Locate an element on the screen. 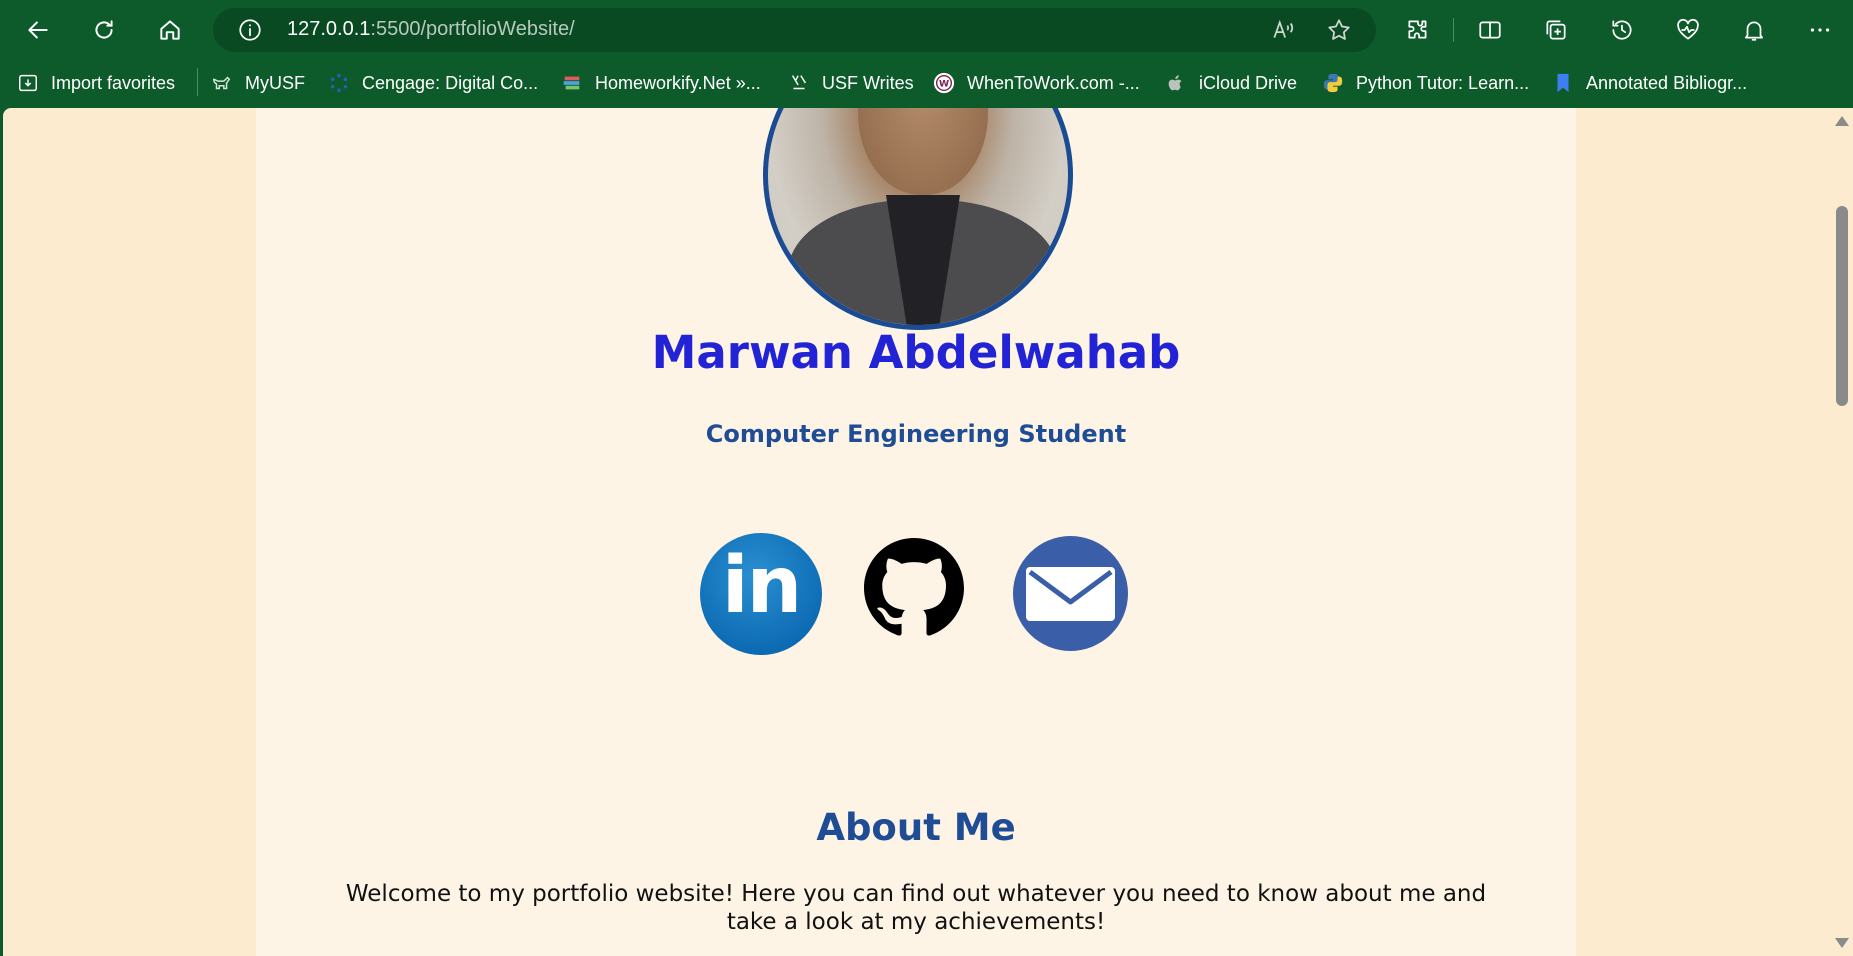  bookmark-label: iCloud Drive is located at coordinates (1248, 82).